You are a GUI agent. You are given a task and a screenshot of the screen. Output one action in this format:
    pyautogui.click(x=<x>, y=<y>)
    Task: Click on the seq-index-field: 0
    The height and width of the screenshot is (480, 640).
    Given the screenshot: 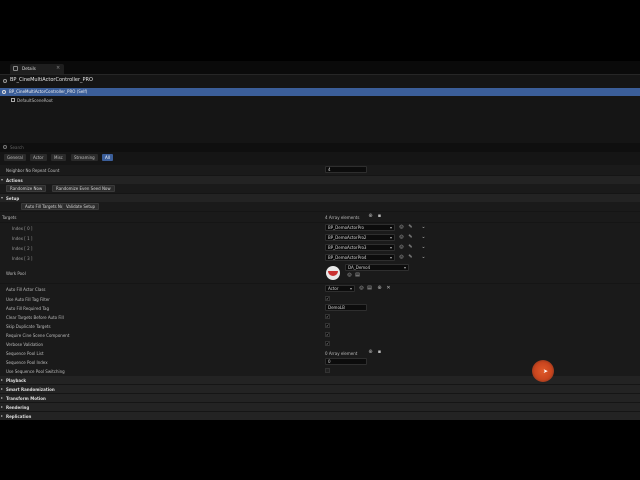 What is the action you would take?
    pyautogui.click(x=346, y=361)
    